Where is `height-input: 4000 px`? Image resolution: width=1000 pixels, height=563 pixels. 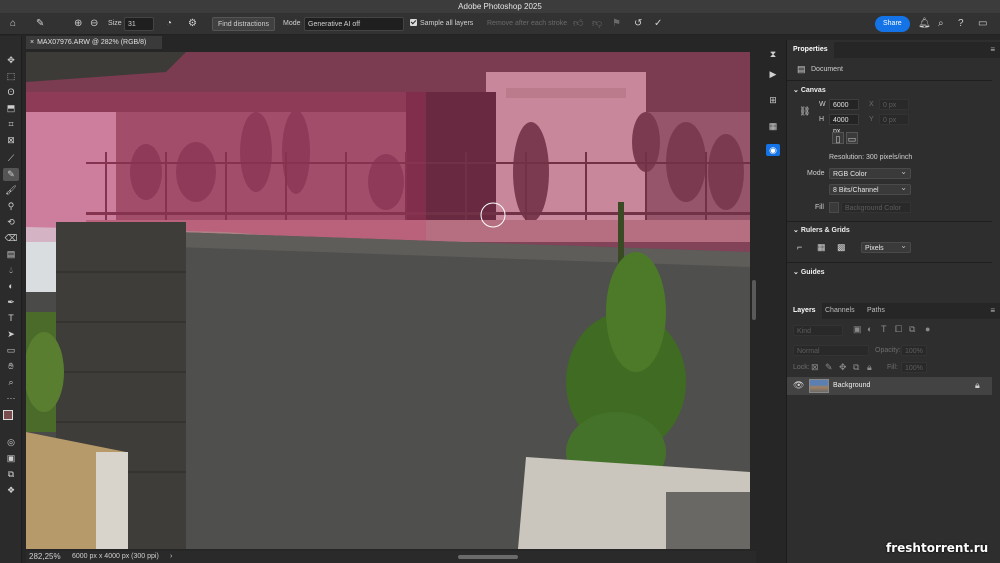
height-input: 4000 px is located at coordinates (844, 124).